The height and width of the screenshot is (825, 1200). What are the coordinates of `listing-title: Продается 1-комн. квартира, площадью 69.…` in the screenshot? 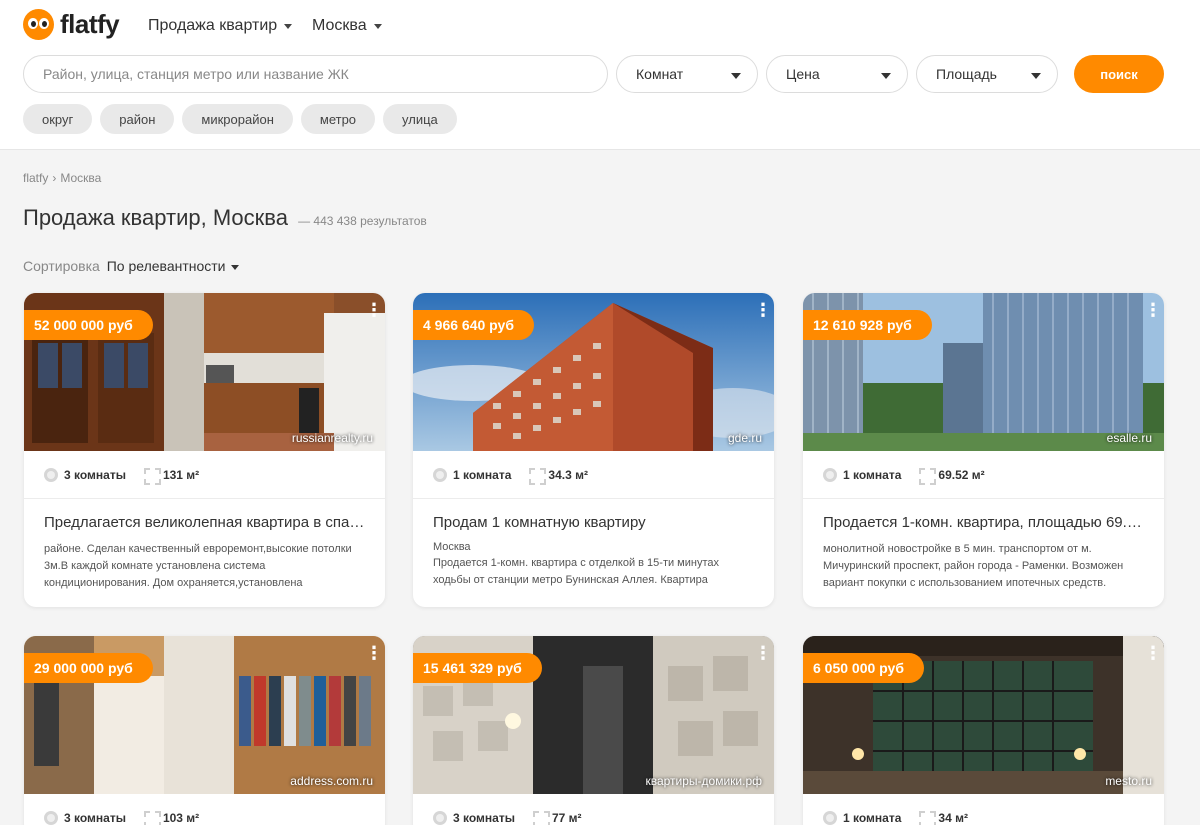 It's located at (983, 515).